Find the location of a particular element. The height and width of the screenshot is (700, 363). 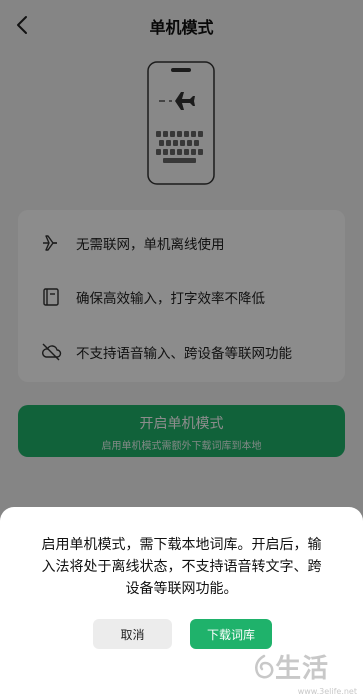

watermark-text: 生活 is located at coordinates (302, 669).